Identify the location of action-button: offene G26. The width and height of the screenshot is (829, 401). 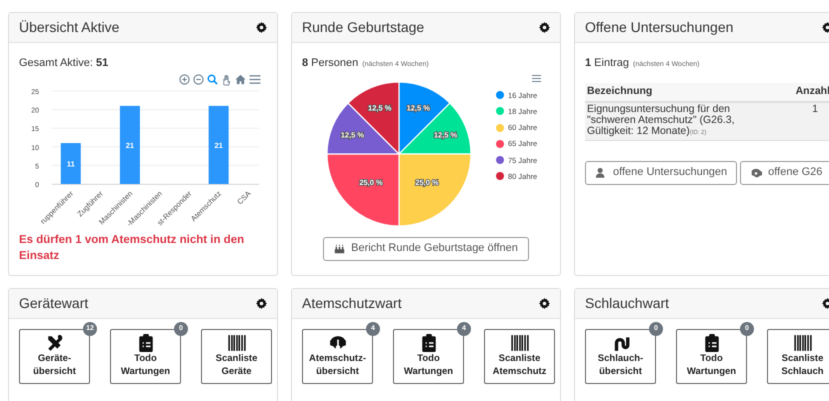
(784, 172).